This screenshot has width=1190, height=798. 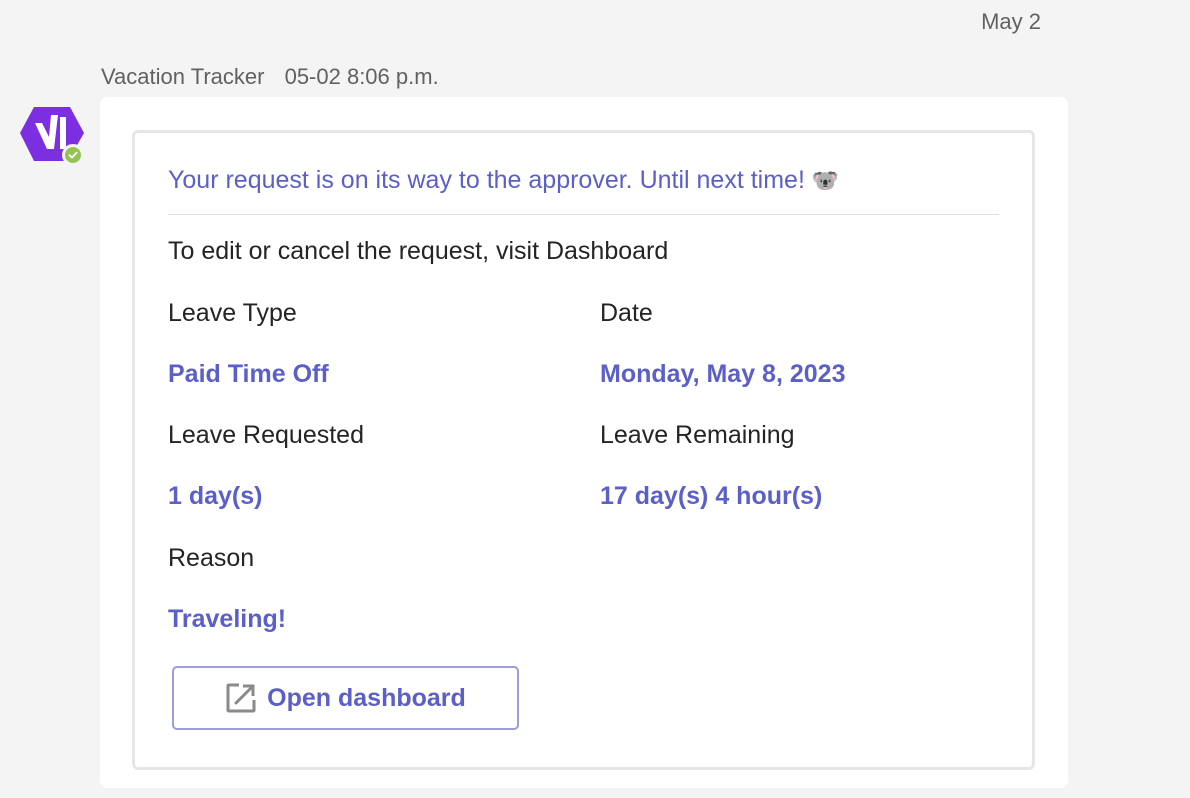 What do you see at coordinates (211, 558) in the screenshot?
I see `reason-label: Reason` at bounding box center [211, 558].